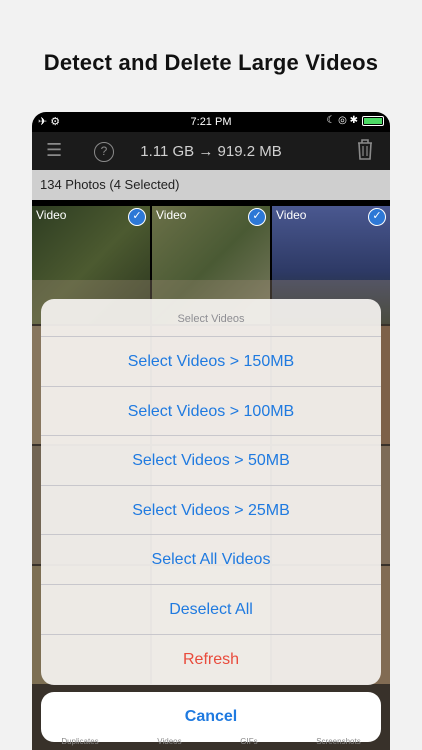  What do you see at coordinates (211, 660) in the screenshot?
I see `refresh-option: Refresh` at bounding box center [211, 660].